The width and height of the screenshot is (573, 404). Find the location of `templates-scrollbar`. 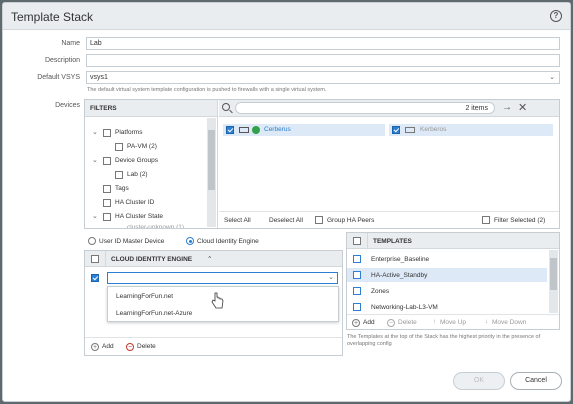

templates-scrollbar is located at coordinates (553, 281).